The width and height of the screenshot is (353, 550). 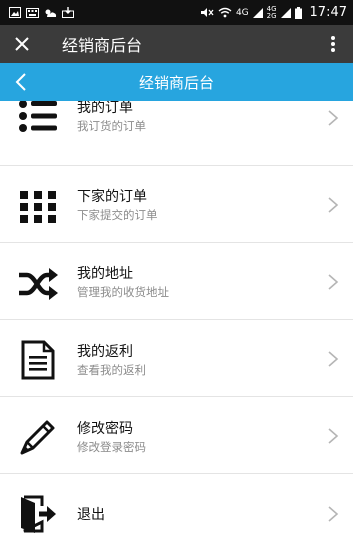 I want to click on list-icon, so click(x=38, y=120).